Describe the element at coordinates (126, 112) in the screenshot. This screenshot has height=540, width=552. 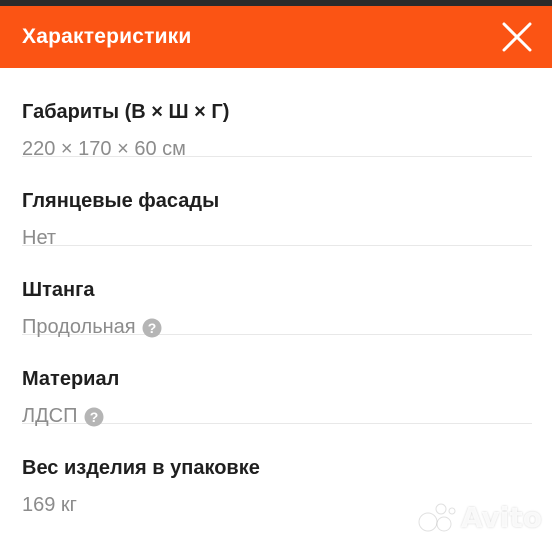
I see `spec-label: Габариты (В × Ш × Г)` at that location.